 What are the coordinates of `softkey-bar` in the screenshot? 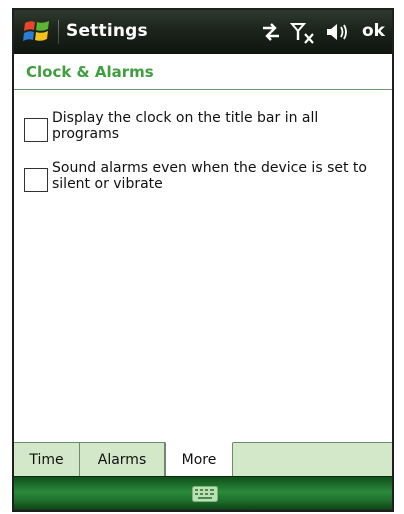 It's located at (203, 493).